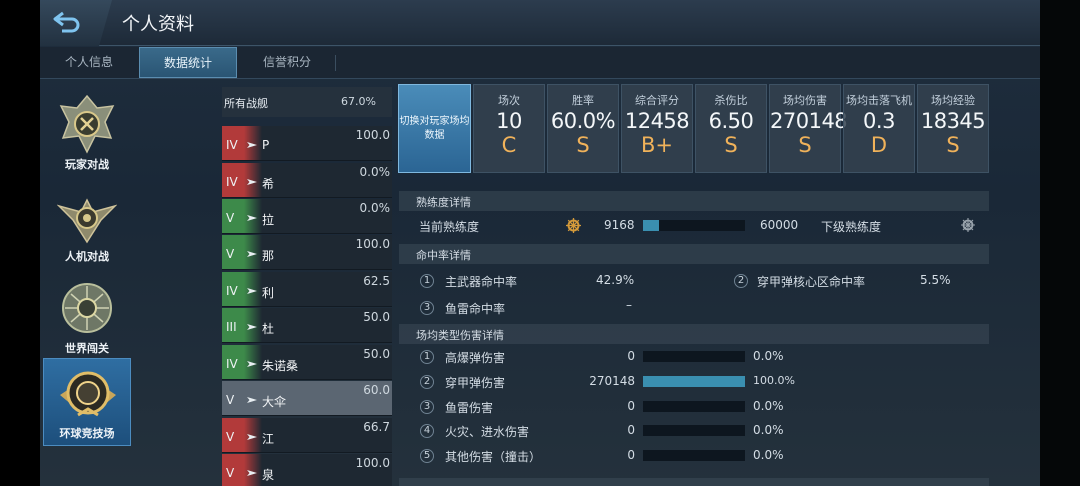 The width and height of the screenshot is (1080, 486). What do you see at coordinates (427, 456) in the screenshot?
I see `damage-type-number: 5` at bounding box center [427, 456].